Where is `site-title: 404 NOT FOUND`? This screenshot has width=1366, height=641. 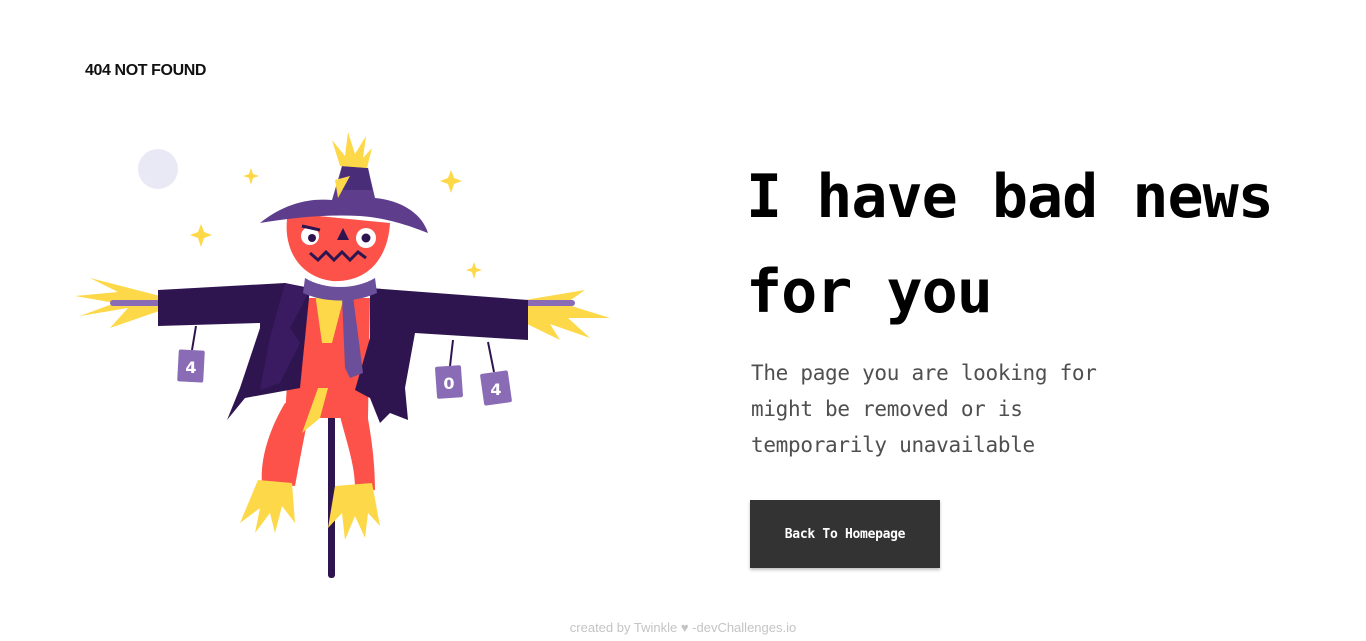
site-title: 404 NOT FOUND is located at coordinates (146, 70).